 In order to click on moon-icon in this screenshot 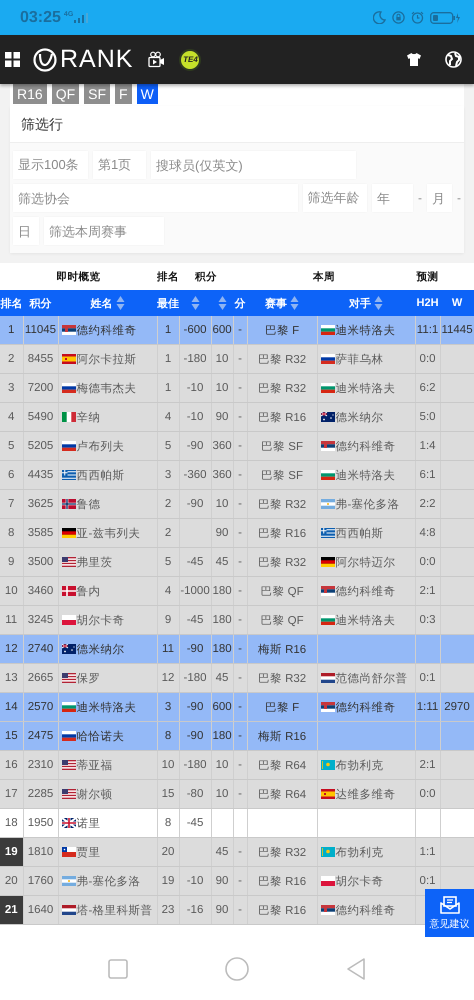, I will do `click(379, 17)`.